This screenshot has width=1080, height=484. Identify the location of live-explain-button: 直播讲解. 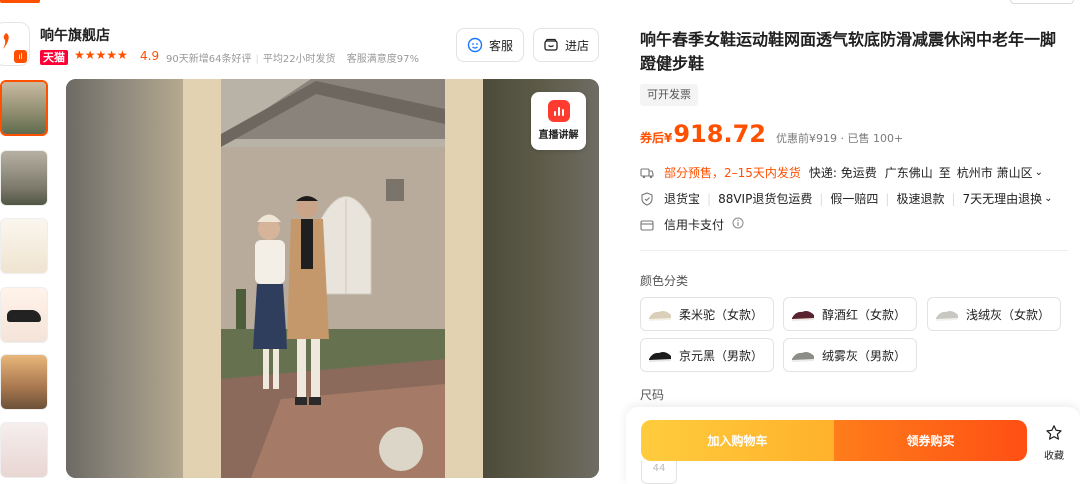
(558, 121).